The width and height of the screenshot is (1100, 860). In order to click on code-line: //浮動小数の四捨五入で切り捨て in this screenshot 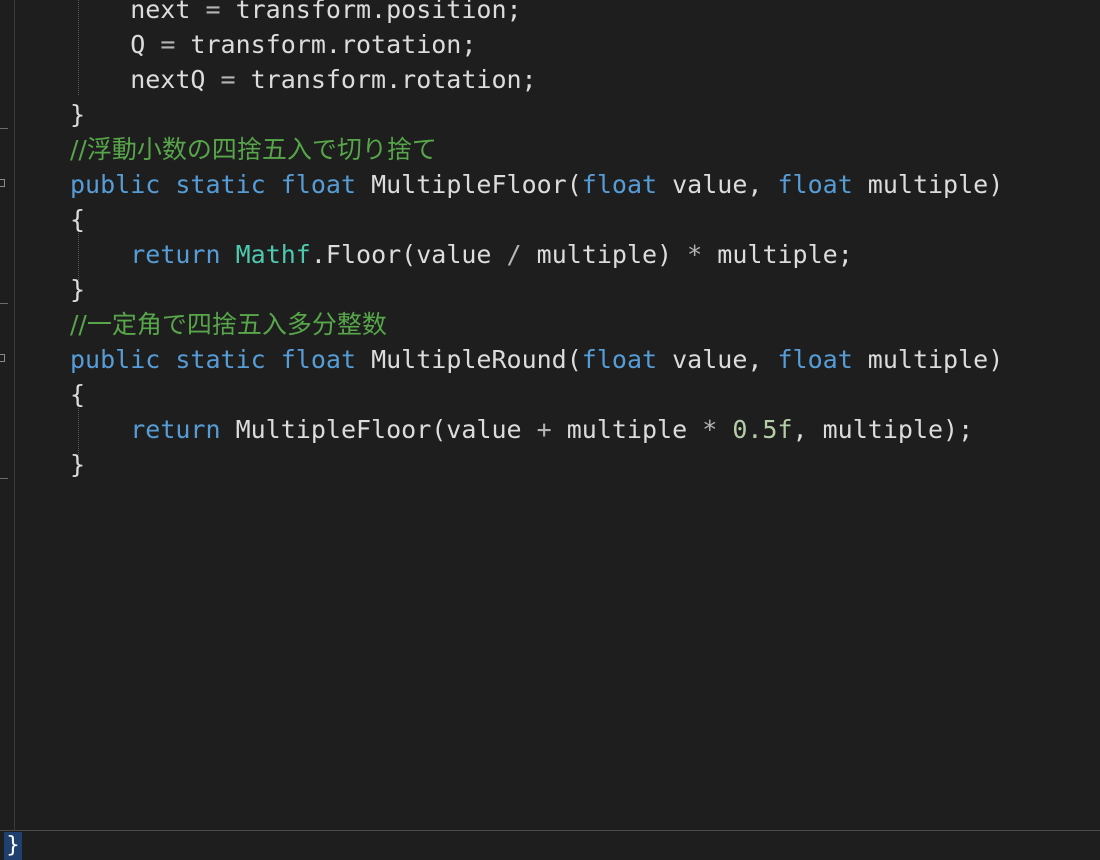, I will do `click(253, 149)`.